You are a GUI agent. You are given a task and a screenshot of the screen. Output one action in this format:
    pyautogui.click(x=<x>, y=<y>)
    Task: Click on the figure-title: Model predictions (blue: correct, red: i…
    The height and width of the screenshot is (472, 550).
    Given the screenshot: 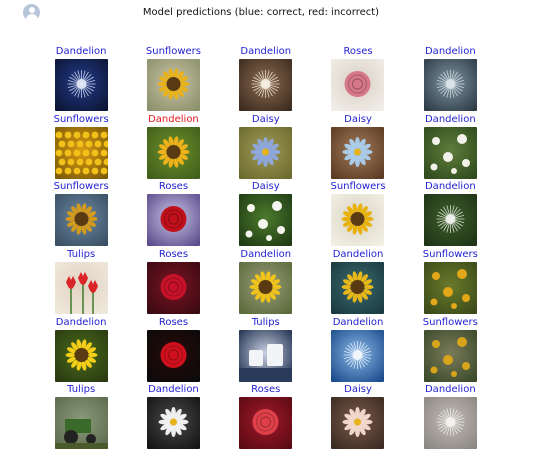 What is the action you would take?
    pyautogui.click(x=261, y=12)
    